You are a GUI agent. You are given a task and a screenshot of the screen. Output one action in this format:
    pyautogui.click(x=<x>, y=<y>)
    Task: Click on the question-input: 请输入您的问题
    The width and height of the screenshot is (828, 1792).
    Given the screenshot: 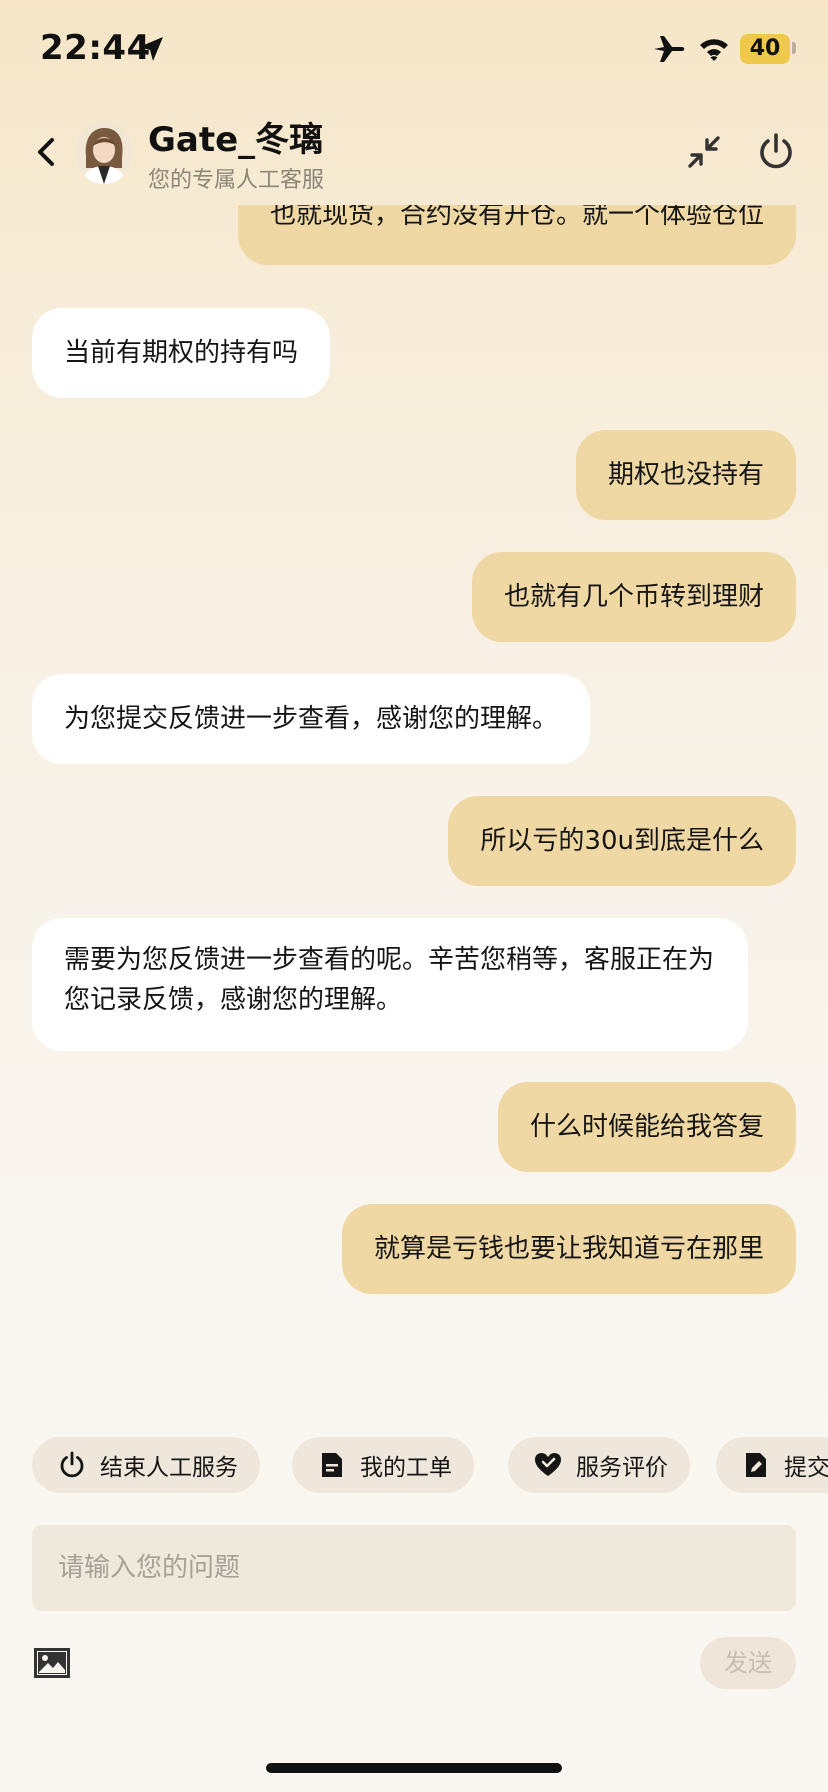 What is the action you would take?
    pyautogui.click(x=414, y=1568)
    